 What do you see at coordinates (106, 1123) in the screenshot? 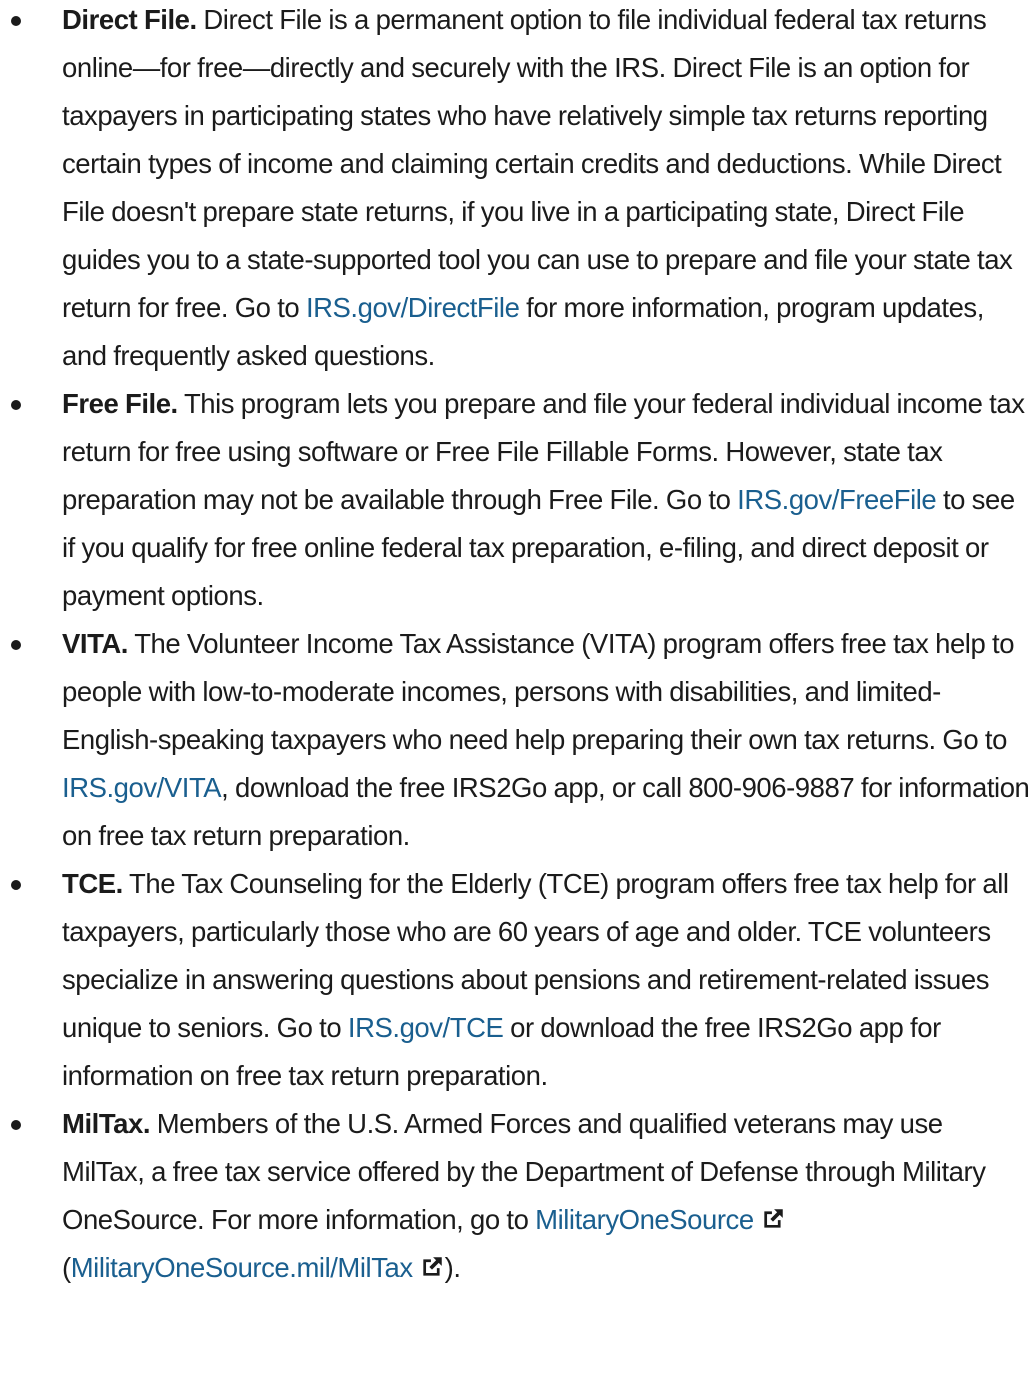
I see `term-label: MilTax.` at bounding box center [106, 1123].